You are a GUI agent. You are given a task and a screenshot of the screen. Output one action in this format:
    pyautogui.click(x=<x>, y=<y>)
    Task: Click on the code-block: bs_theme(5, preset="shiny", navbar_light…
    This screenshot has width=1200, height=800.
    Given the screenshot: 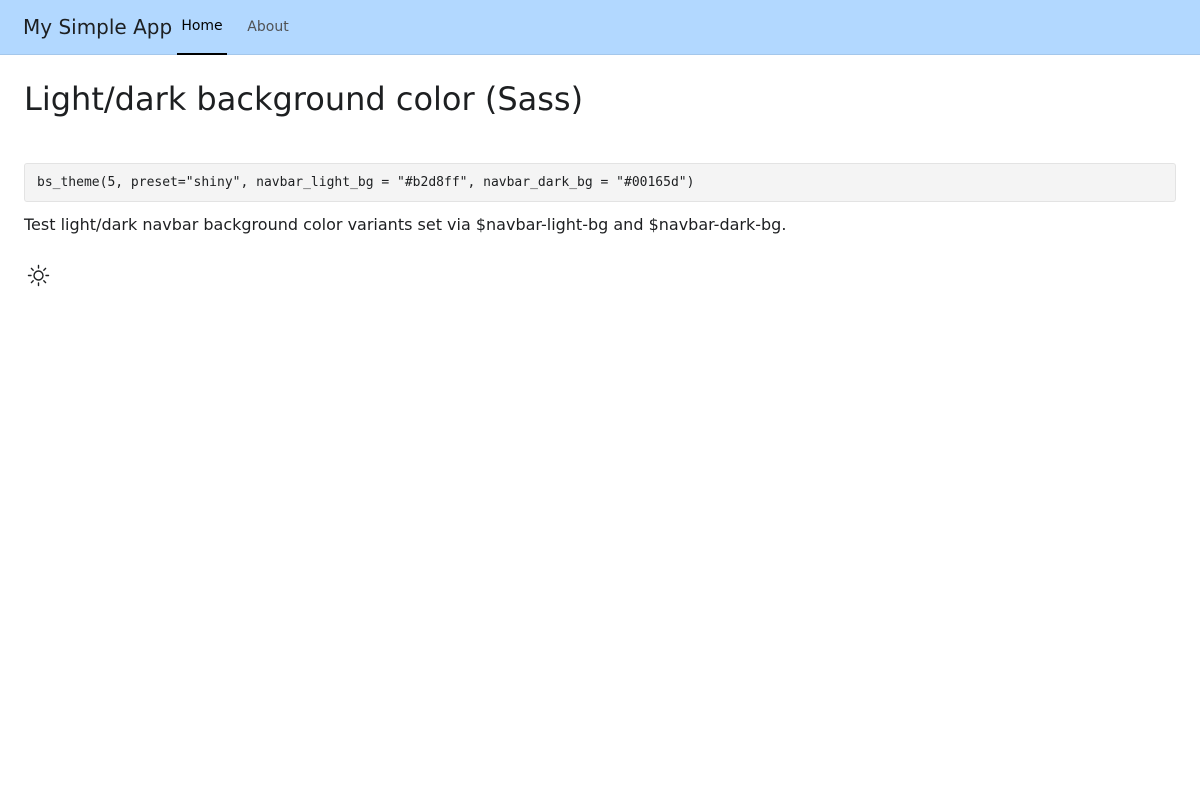 What is the action you would take?
    pyautogui.click(x=600, y=182)
    